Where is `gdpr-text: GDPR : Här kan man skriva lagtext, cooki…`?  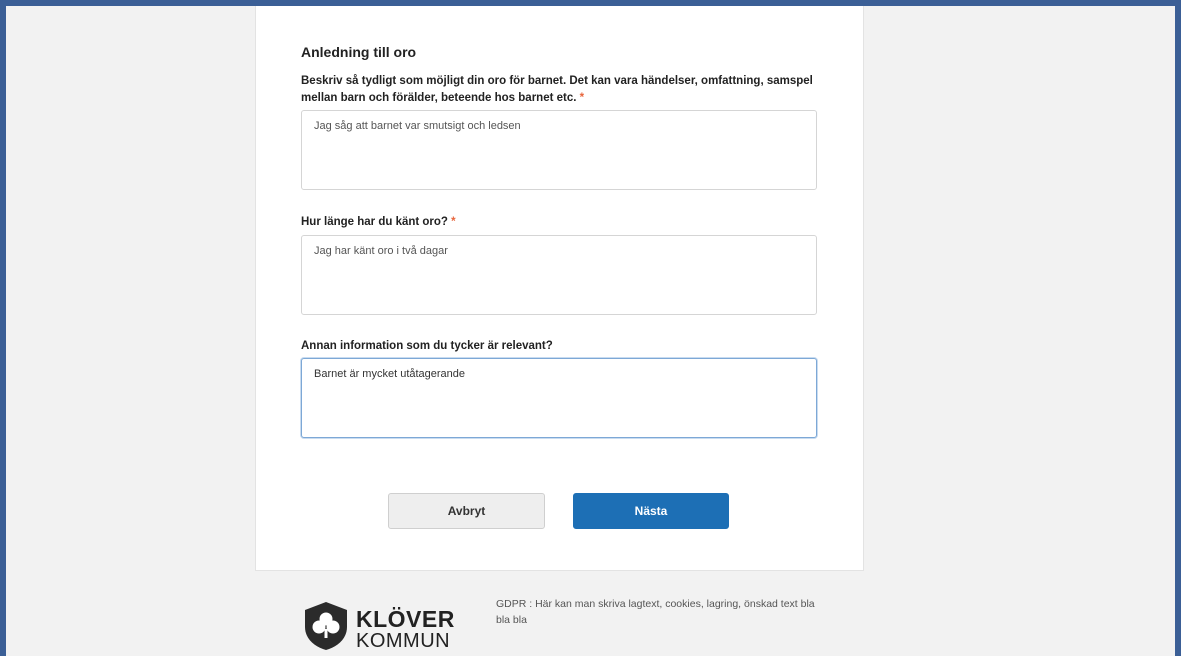
gdpr-text: GDPR : Här kan man skriva lagtext, cooki… is located at coordinates (655, 612).